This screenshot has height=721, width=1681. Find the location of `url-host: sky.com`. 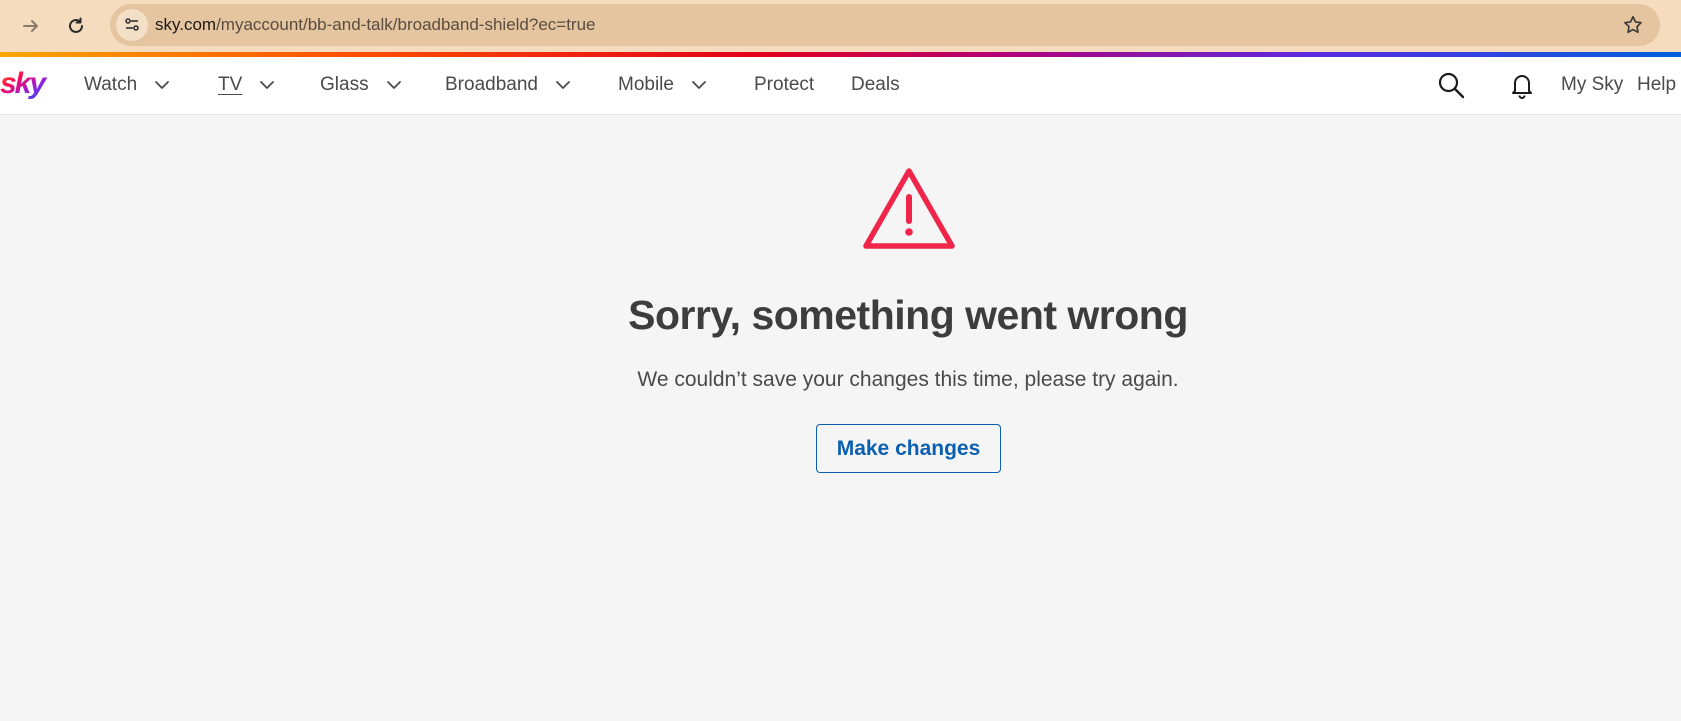

url-host: sky.com is located at coordinates (186, 24).